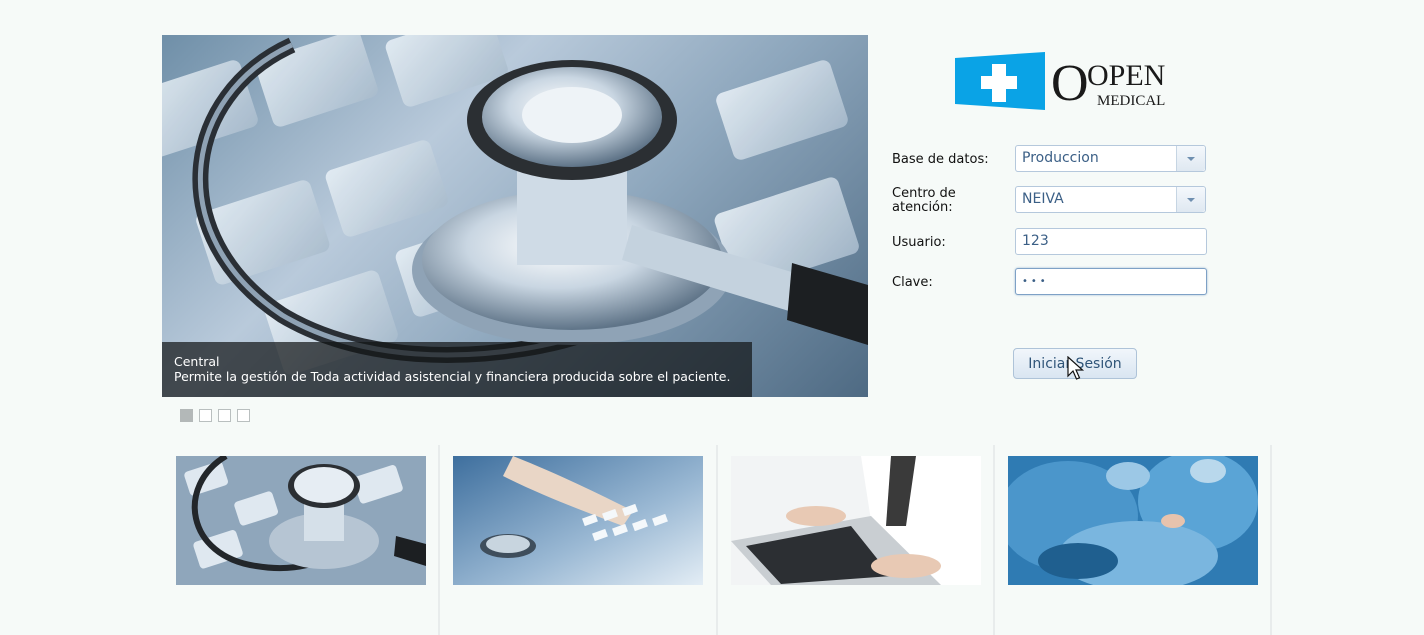 The image size is (1424, 635). What do you see at coordinates (1110, 199) in the screenshot?
I see `center-select: NEIVA` at bounding box center [1110, 199].